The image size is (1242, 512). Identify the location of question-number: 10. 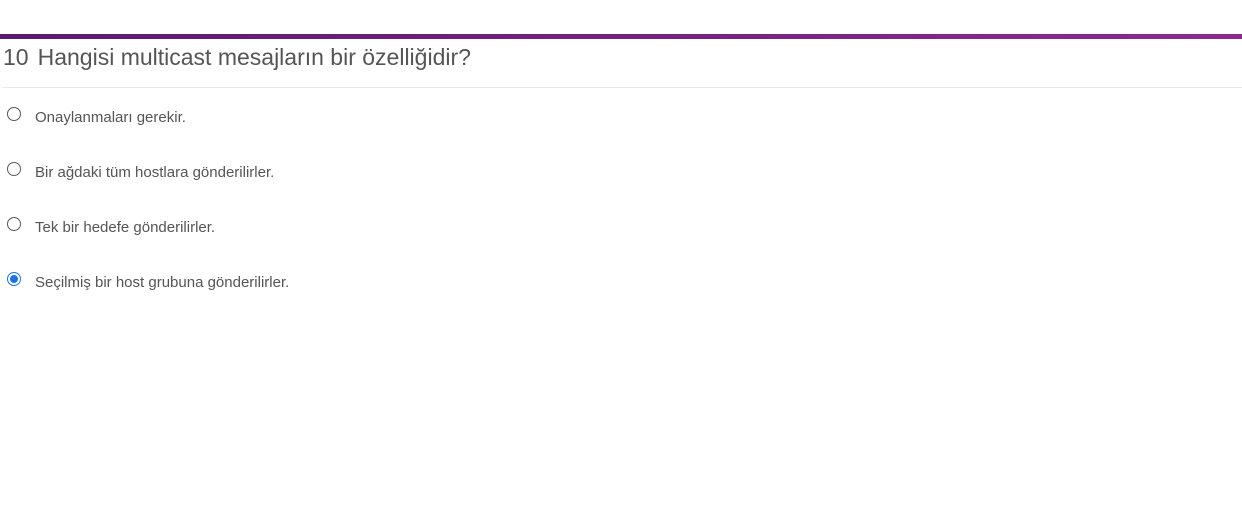
(16, 56).